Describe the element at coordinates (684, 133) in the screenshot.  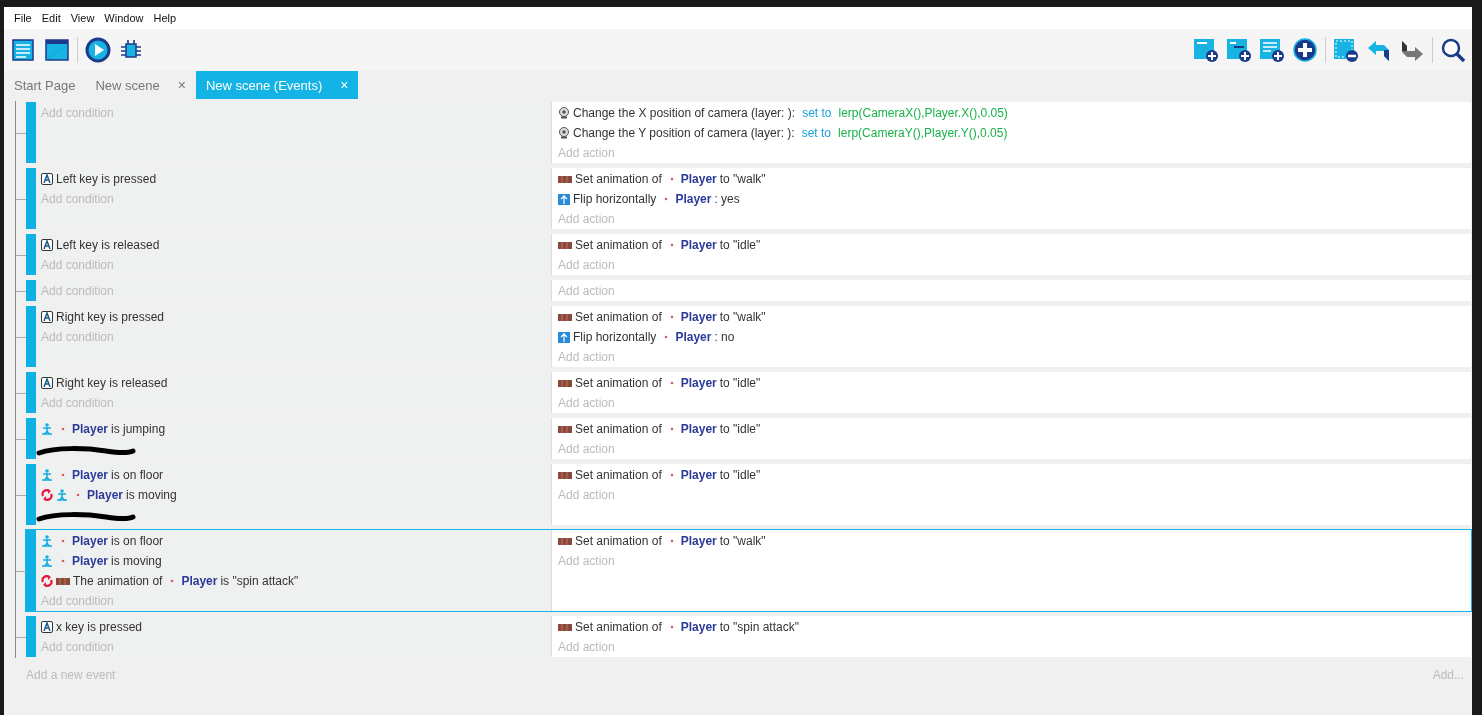
I see `action-text: Change the Y position of camera (layer: ):` at that location.